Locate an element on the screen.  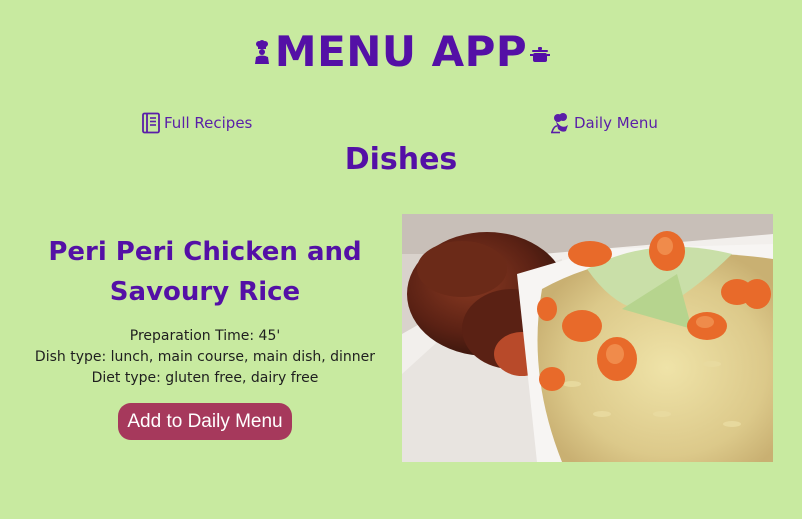
nav-full-recipes: Full Recipes is located at coordinates (196, 123).